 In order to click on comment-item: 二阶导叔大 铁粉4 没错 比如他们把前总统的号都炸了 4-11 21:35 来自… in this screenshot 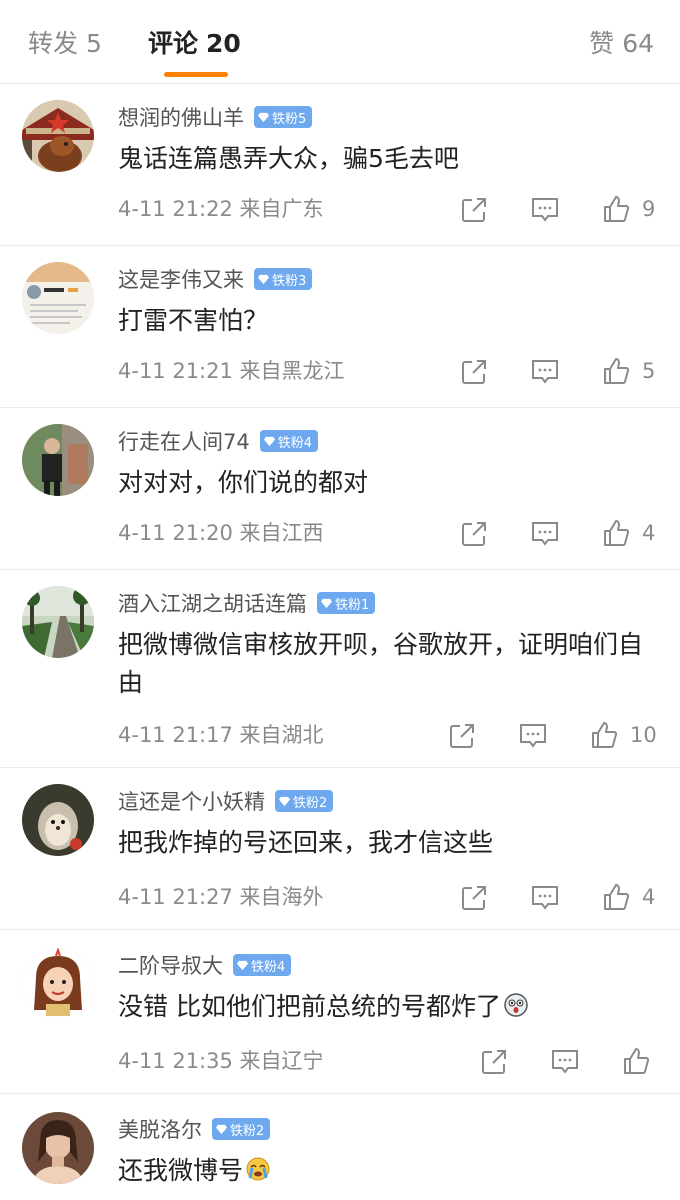, I will do `click(340, 1013)`.